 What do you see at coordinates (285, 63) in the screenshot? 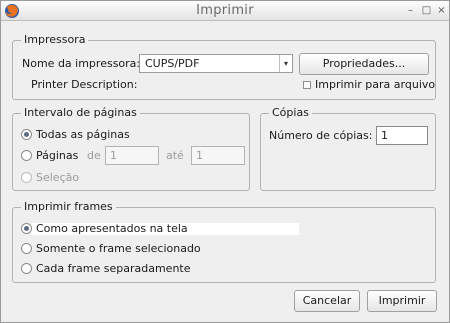
I see `chevron-down-icon: ▾` at bounding box center [285, 63].